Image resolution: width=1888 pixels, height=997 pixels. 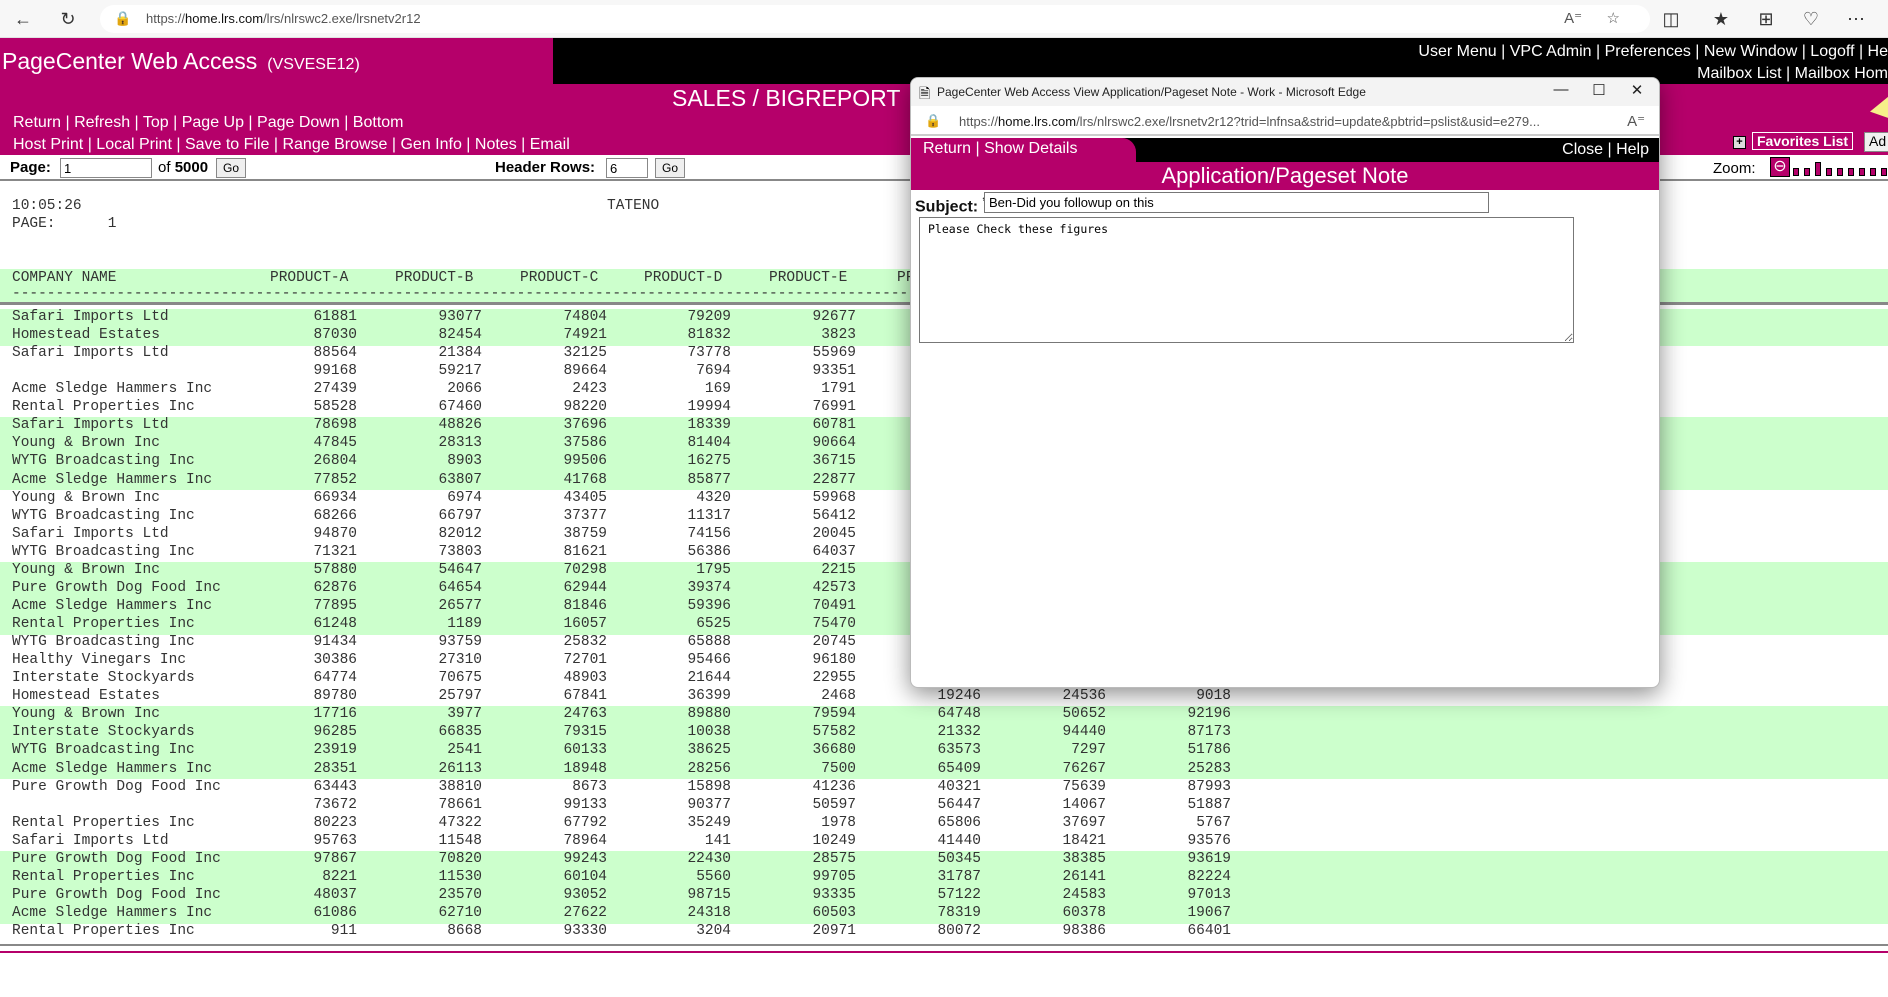 What do you see at coordinates (68, 19) in the screenshot?
I see `refresh-icon: ↻` at bounding box center [68, 19].